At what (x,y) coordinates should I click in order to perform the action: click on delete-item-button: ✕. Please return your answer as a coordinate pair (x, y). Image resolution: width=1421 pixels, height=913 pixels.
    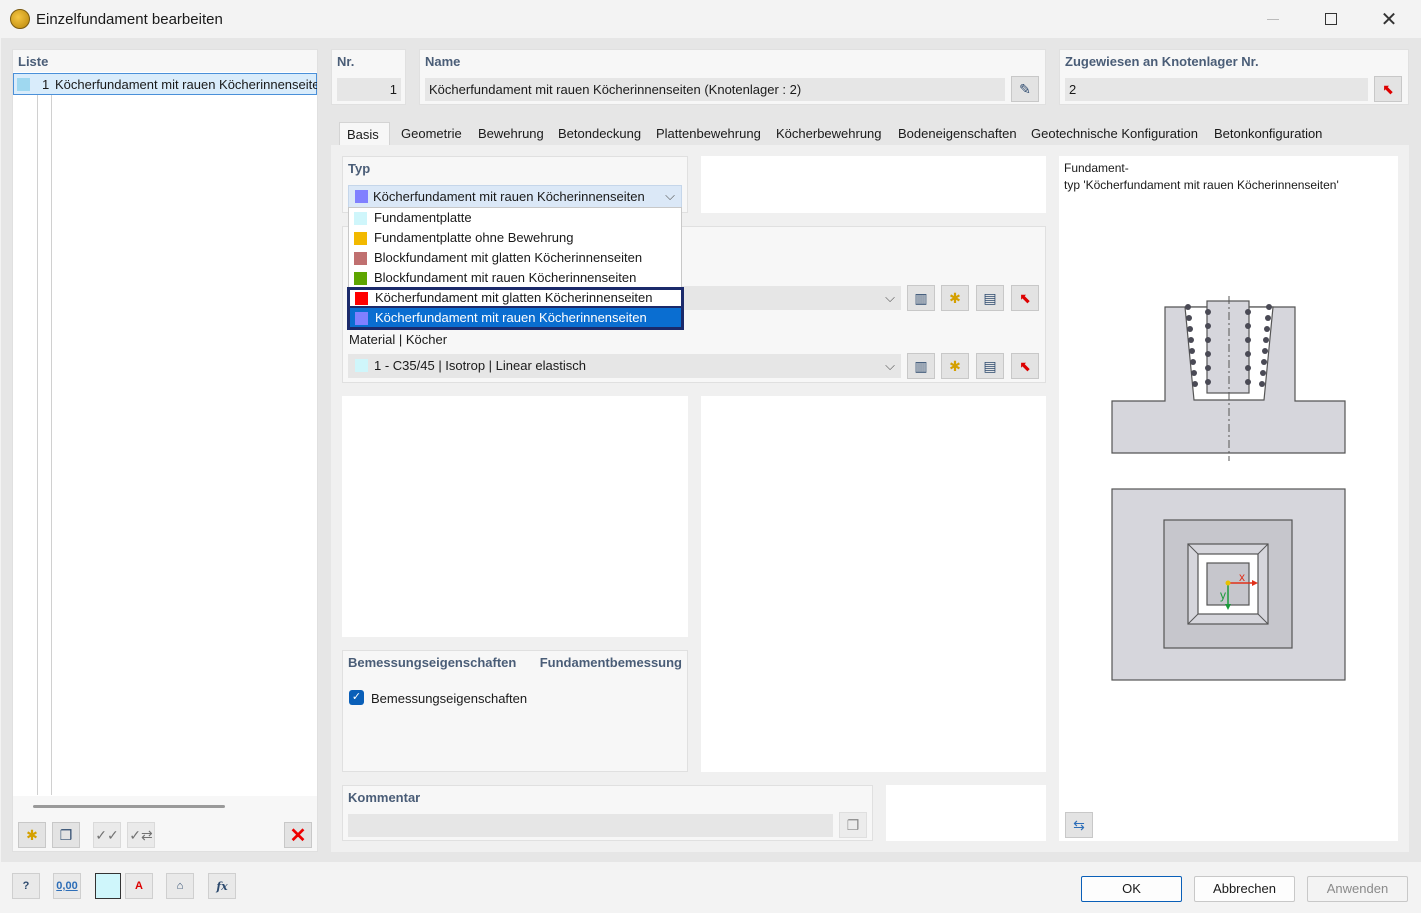
    Looking at the image, I should click on (298, 835).